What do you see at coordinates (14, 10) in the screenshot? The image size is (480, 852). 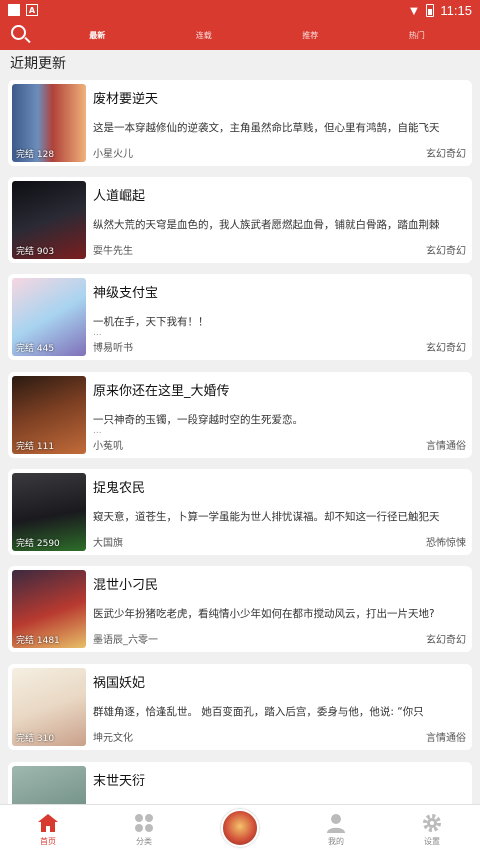 I see `notification-icon` at bounding box center [14, 10].